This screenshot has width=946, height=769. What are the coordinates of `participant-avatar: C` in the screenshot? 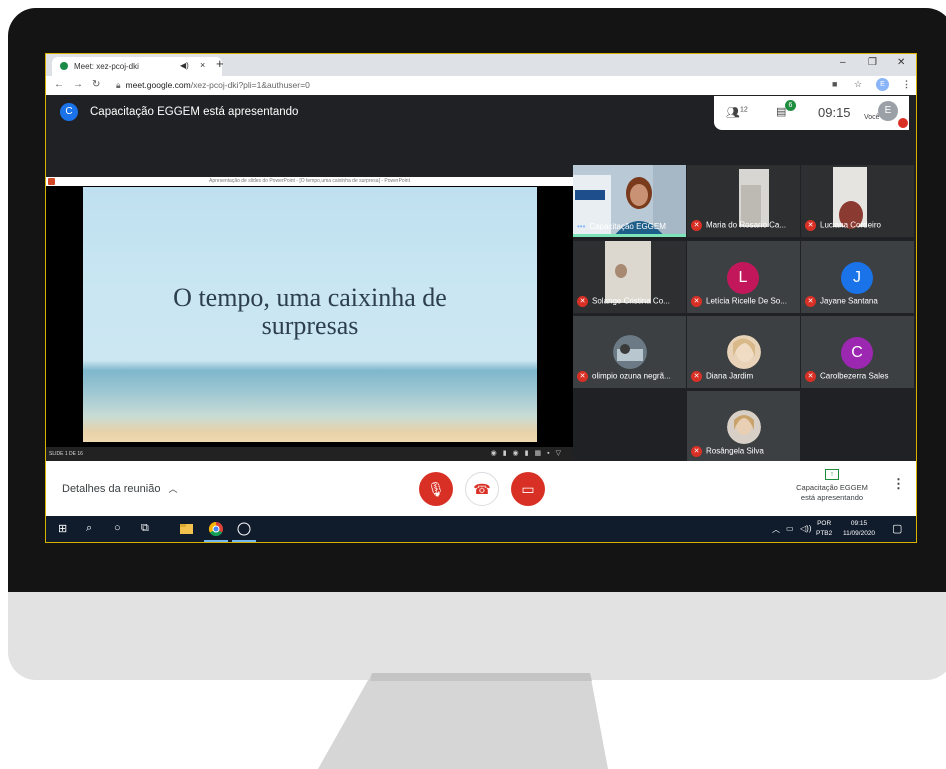 It's located at (857, 353).